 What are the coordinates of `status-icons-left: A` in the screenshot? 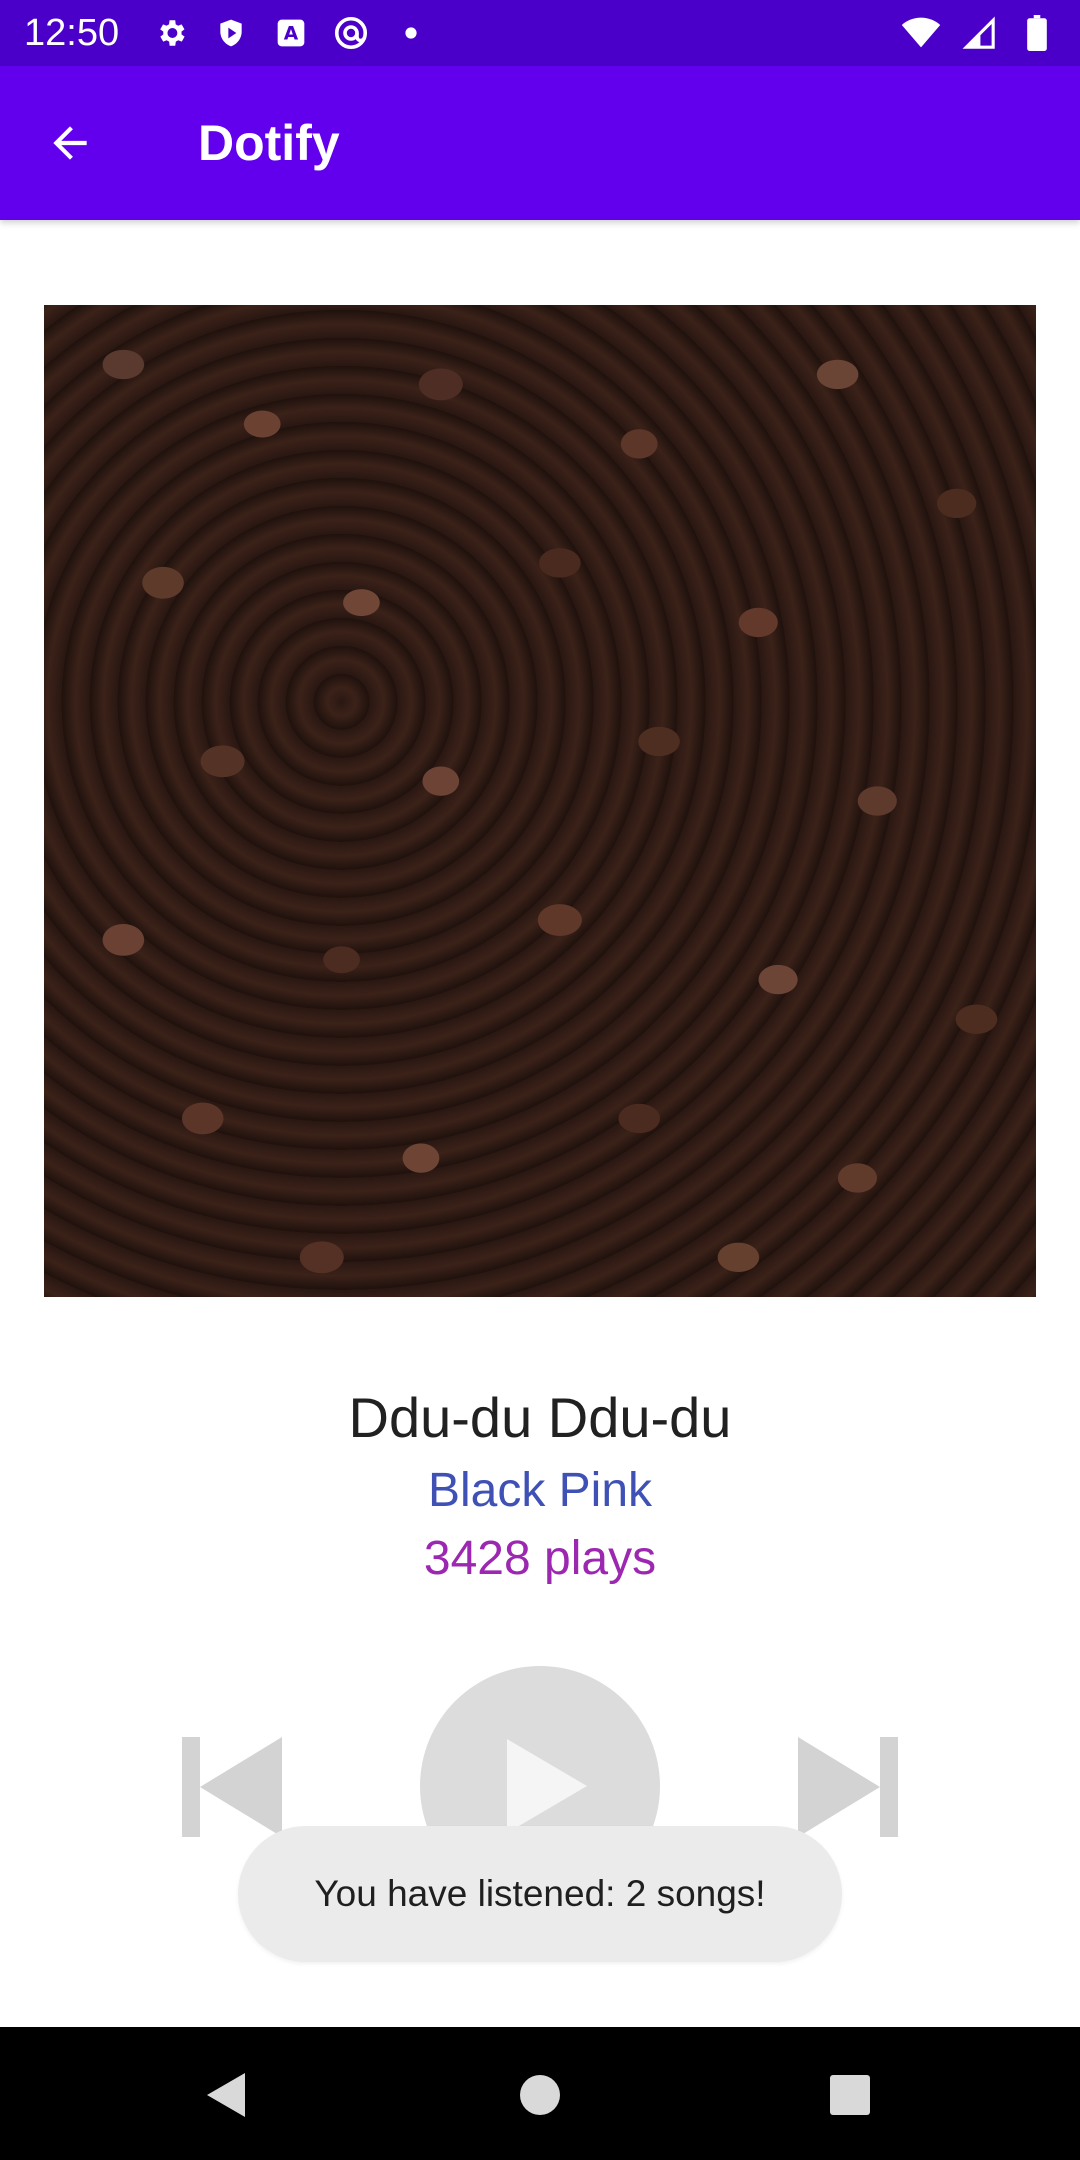 It's located at (291, 33).